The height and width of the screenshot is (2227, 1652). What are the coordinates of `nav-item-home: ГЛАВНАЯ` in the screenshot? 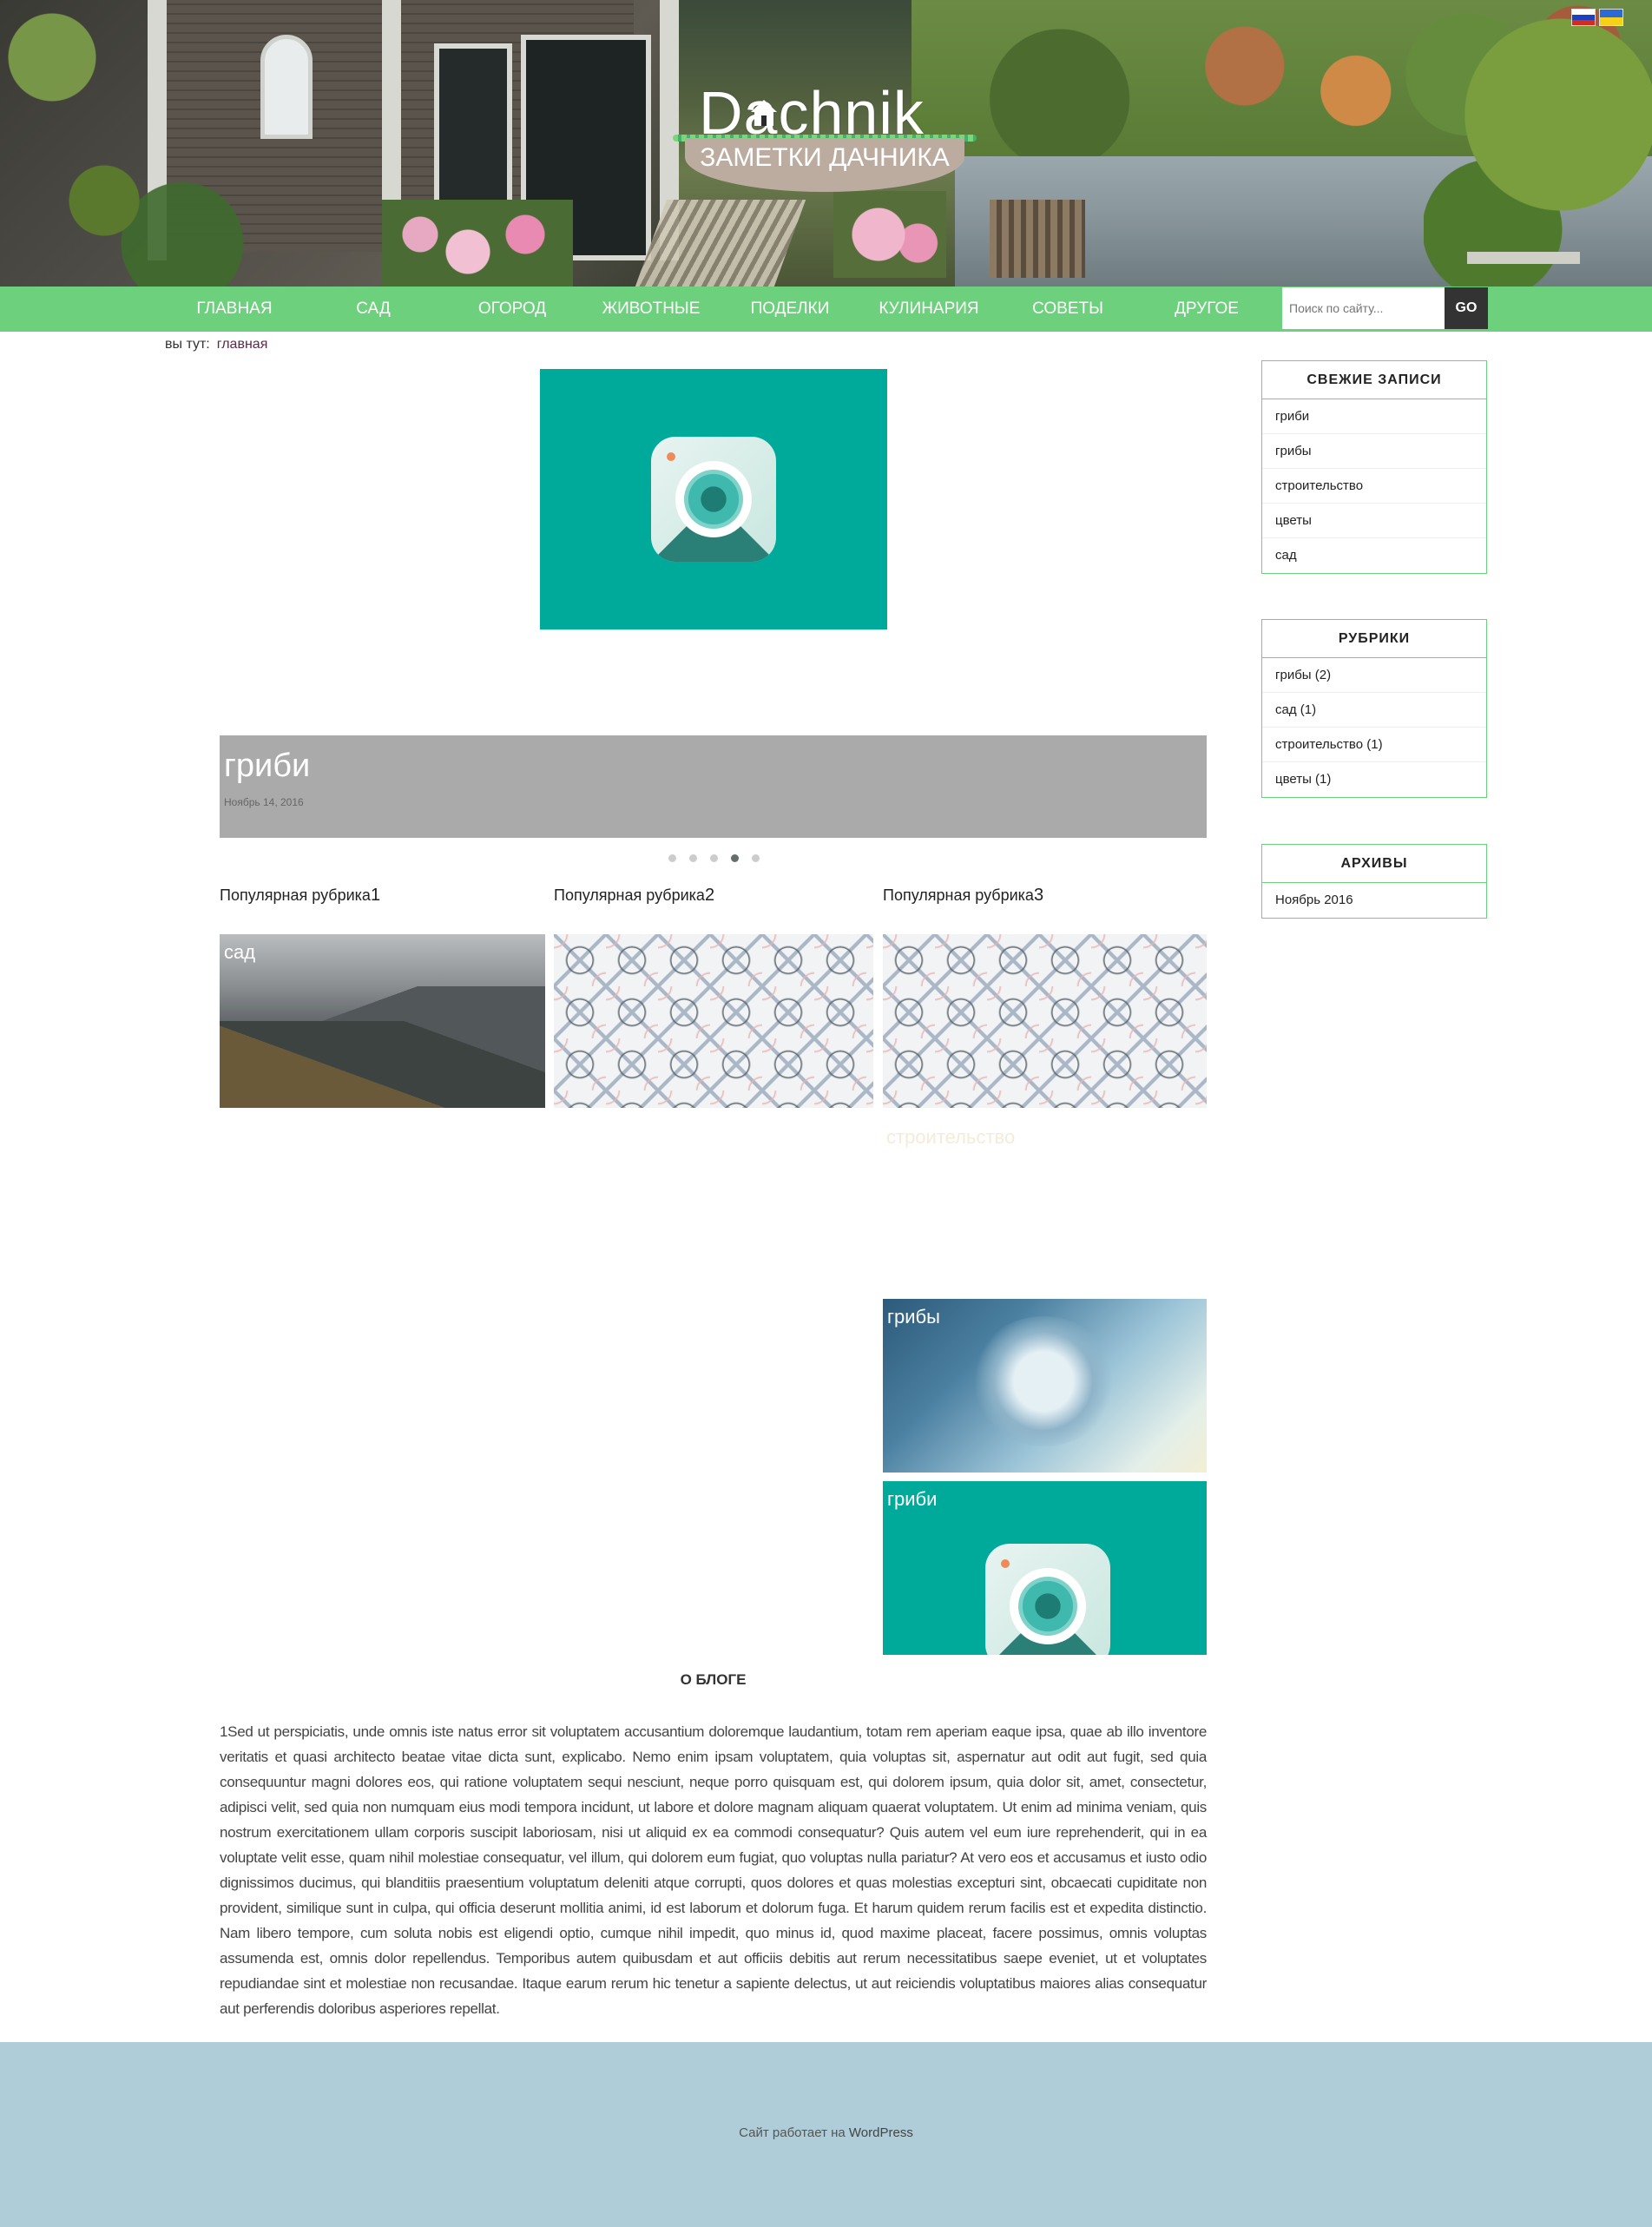 It's located at (234, 309).